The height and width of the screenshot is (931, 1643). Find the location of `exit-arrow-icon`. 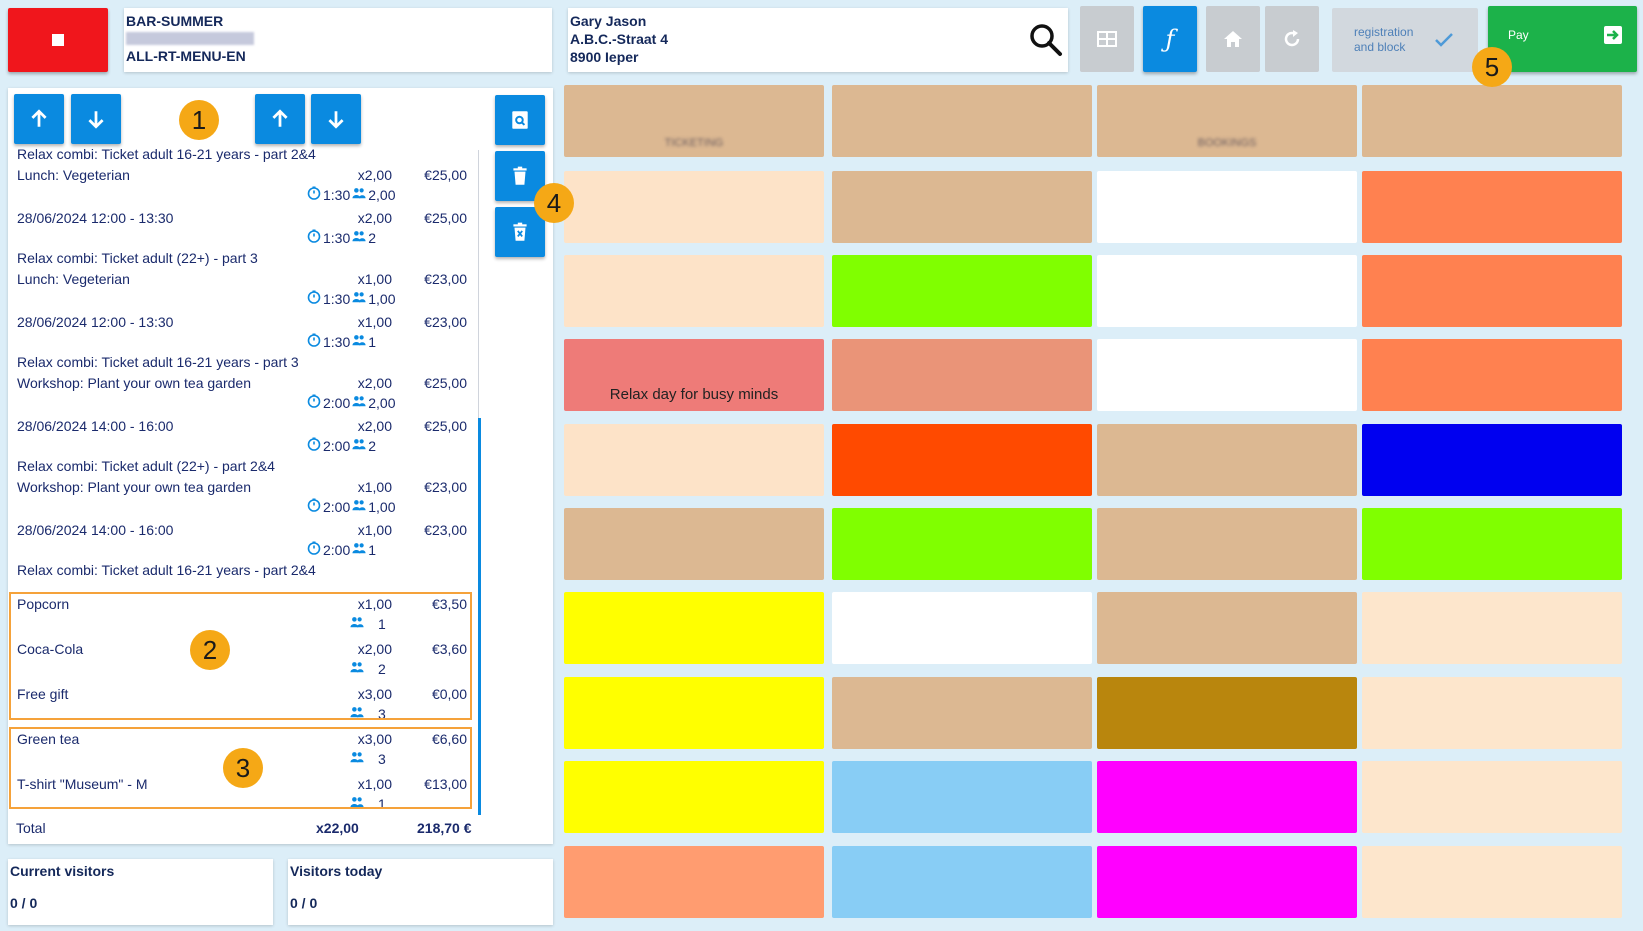

exit-arrow-icon is located at coordinates (1613, 35).